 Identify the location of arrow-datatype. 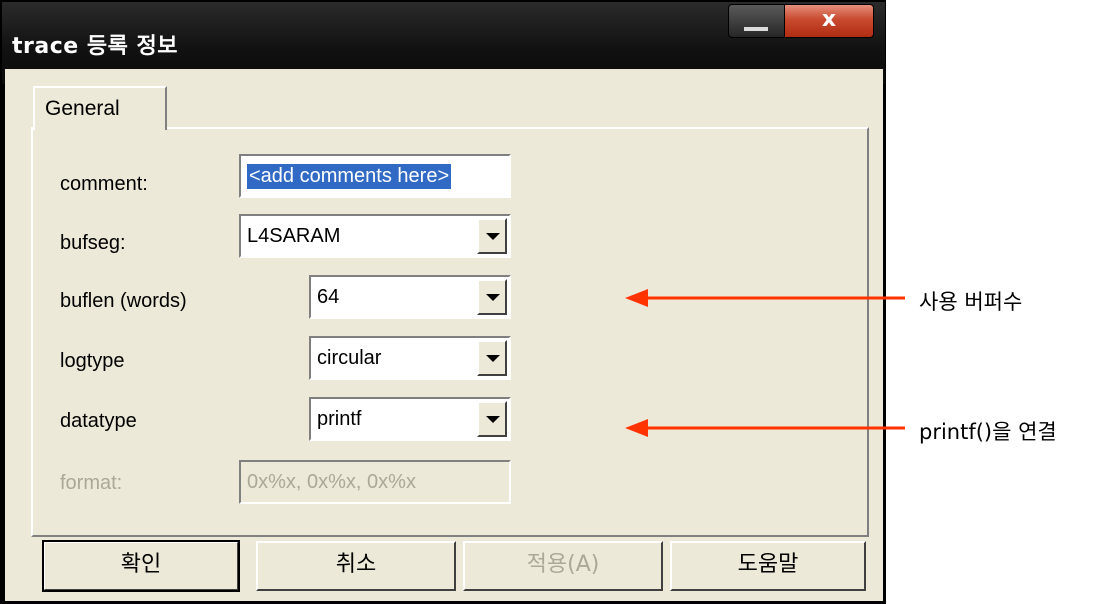
(765, 428).